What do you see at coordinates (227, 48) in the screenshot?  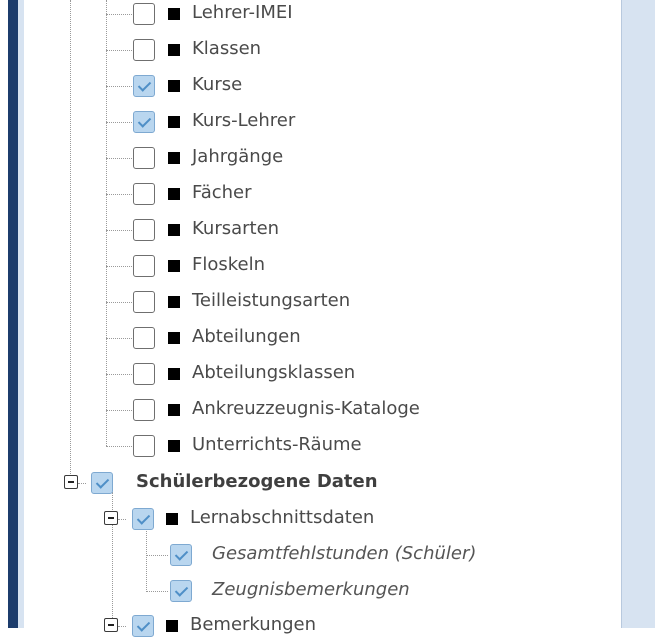 I see `tree-item-label: Klassen` at bounding box center [227, 48].